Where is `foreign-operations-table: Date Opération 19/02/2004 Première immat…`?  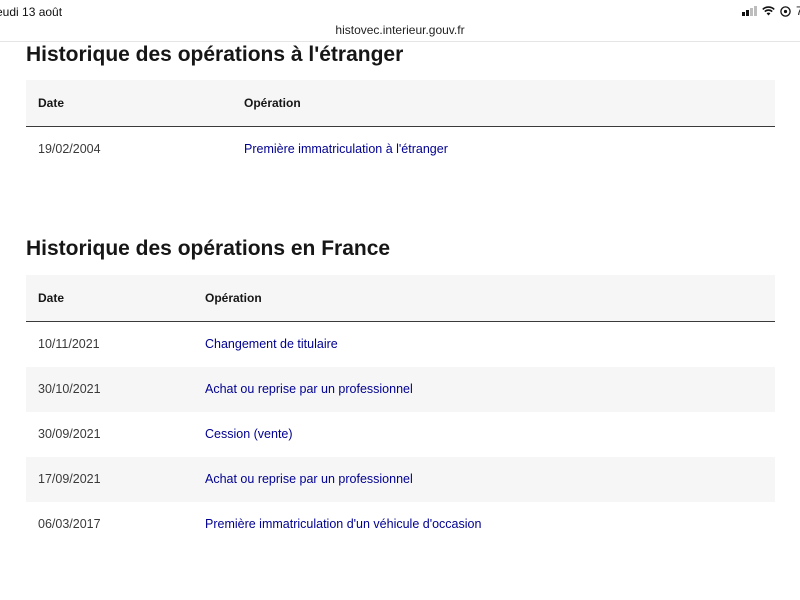 foreign-operations-table: Date Opération 19/02/2004 Première immat… is located at coordinates (400, 126).